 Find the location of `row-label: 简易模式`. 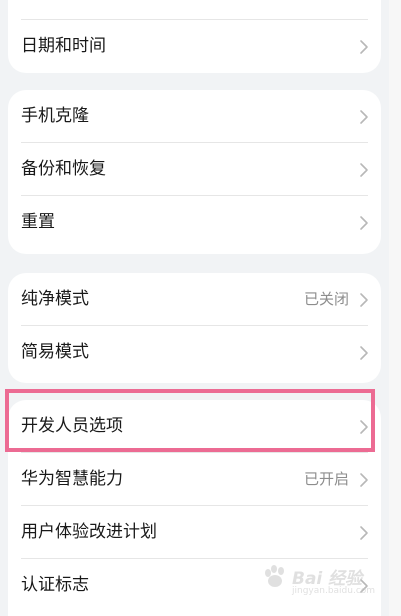

row-label: 简易模式 is located at coordinates (55, 352).